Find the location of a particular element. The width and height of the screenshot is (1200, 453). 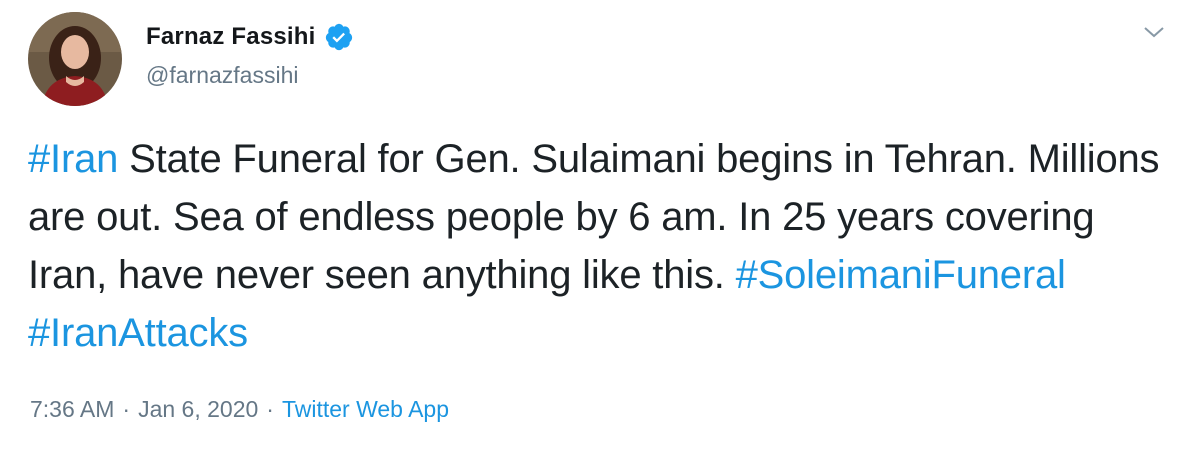

tweet-time: 7:36 AM is located at coordinates (72, 409).